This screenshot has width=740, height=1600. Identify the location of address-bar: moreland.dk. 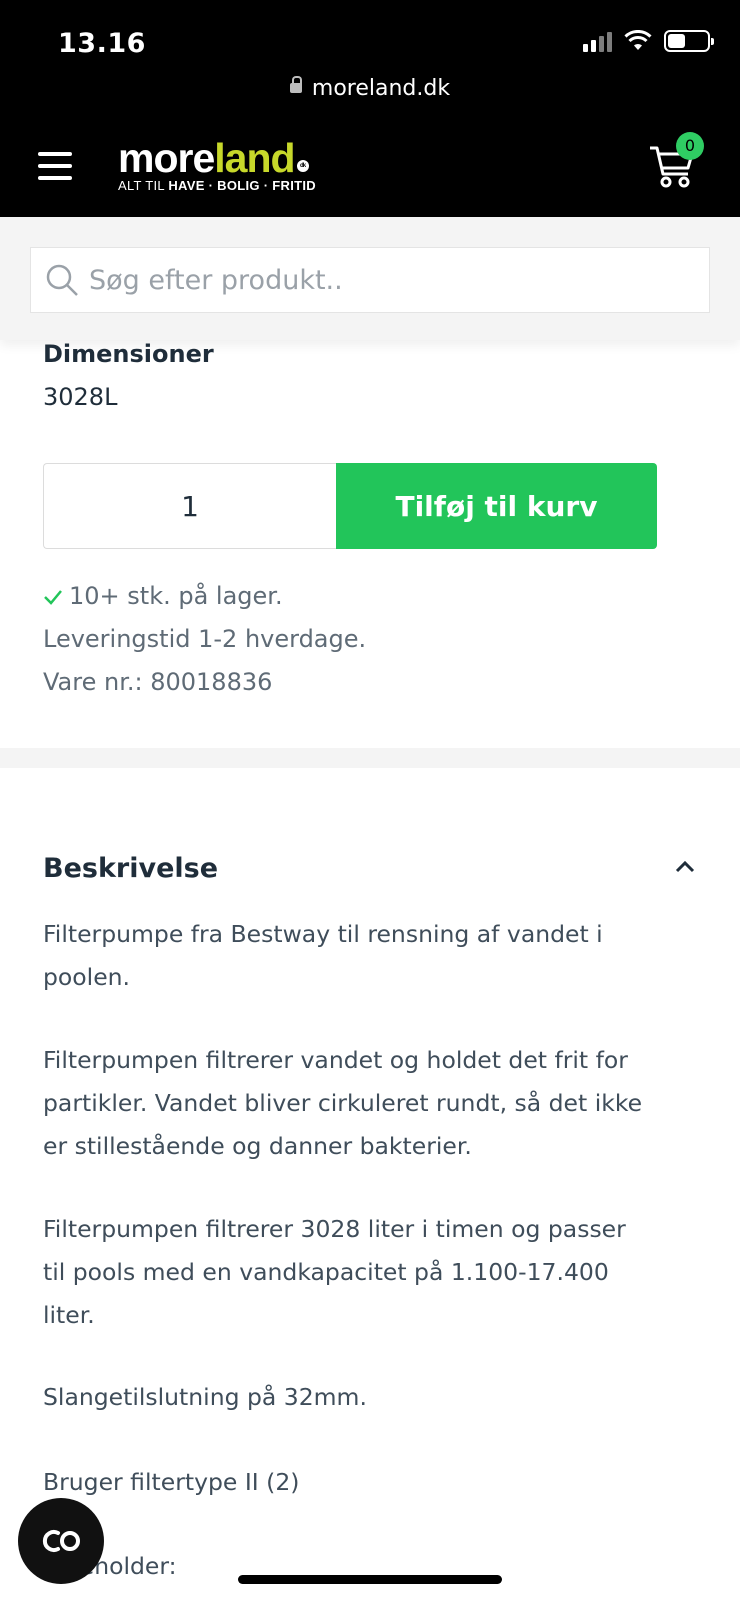
(370, 88).